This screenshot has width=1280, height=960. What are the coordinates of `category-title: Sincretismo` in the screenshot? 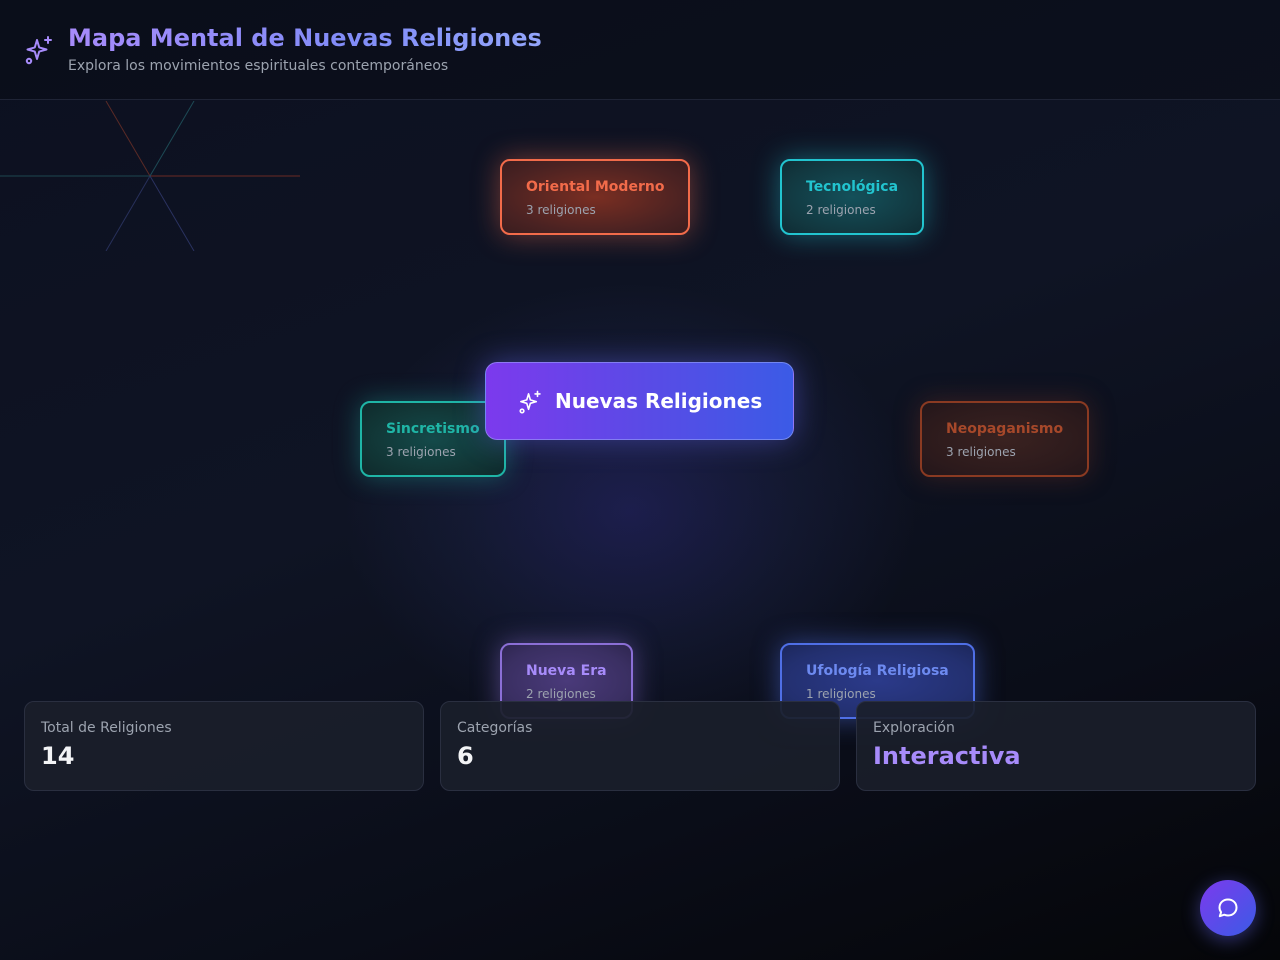 It's located at (433, 429).